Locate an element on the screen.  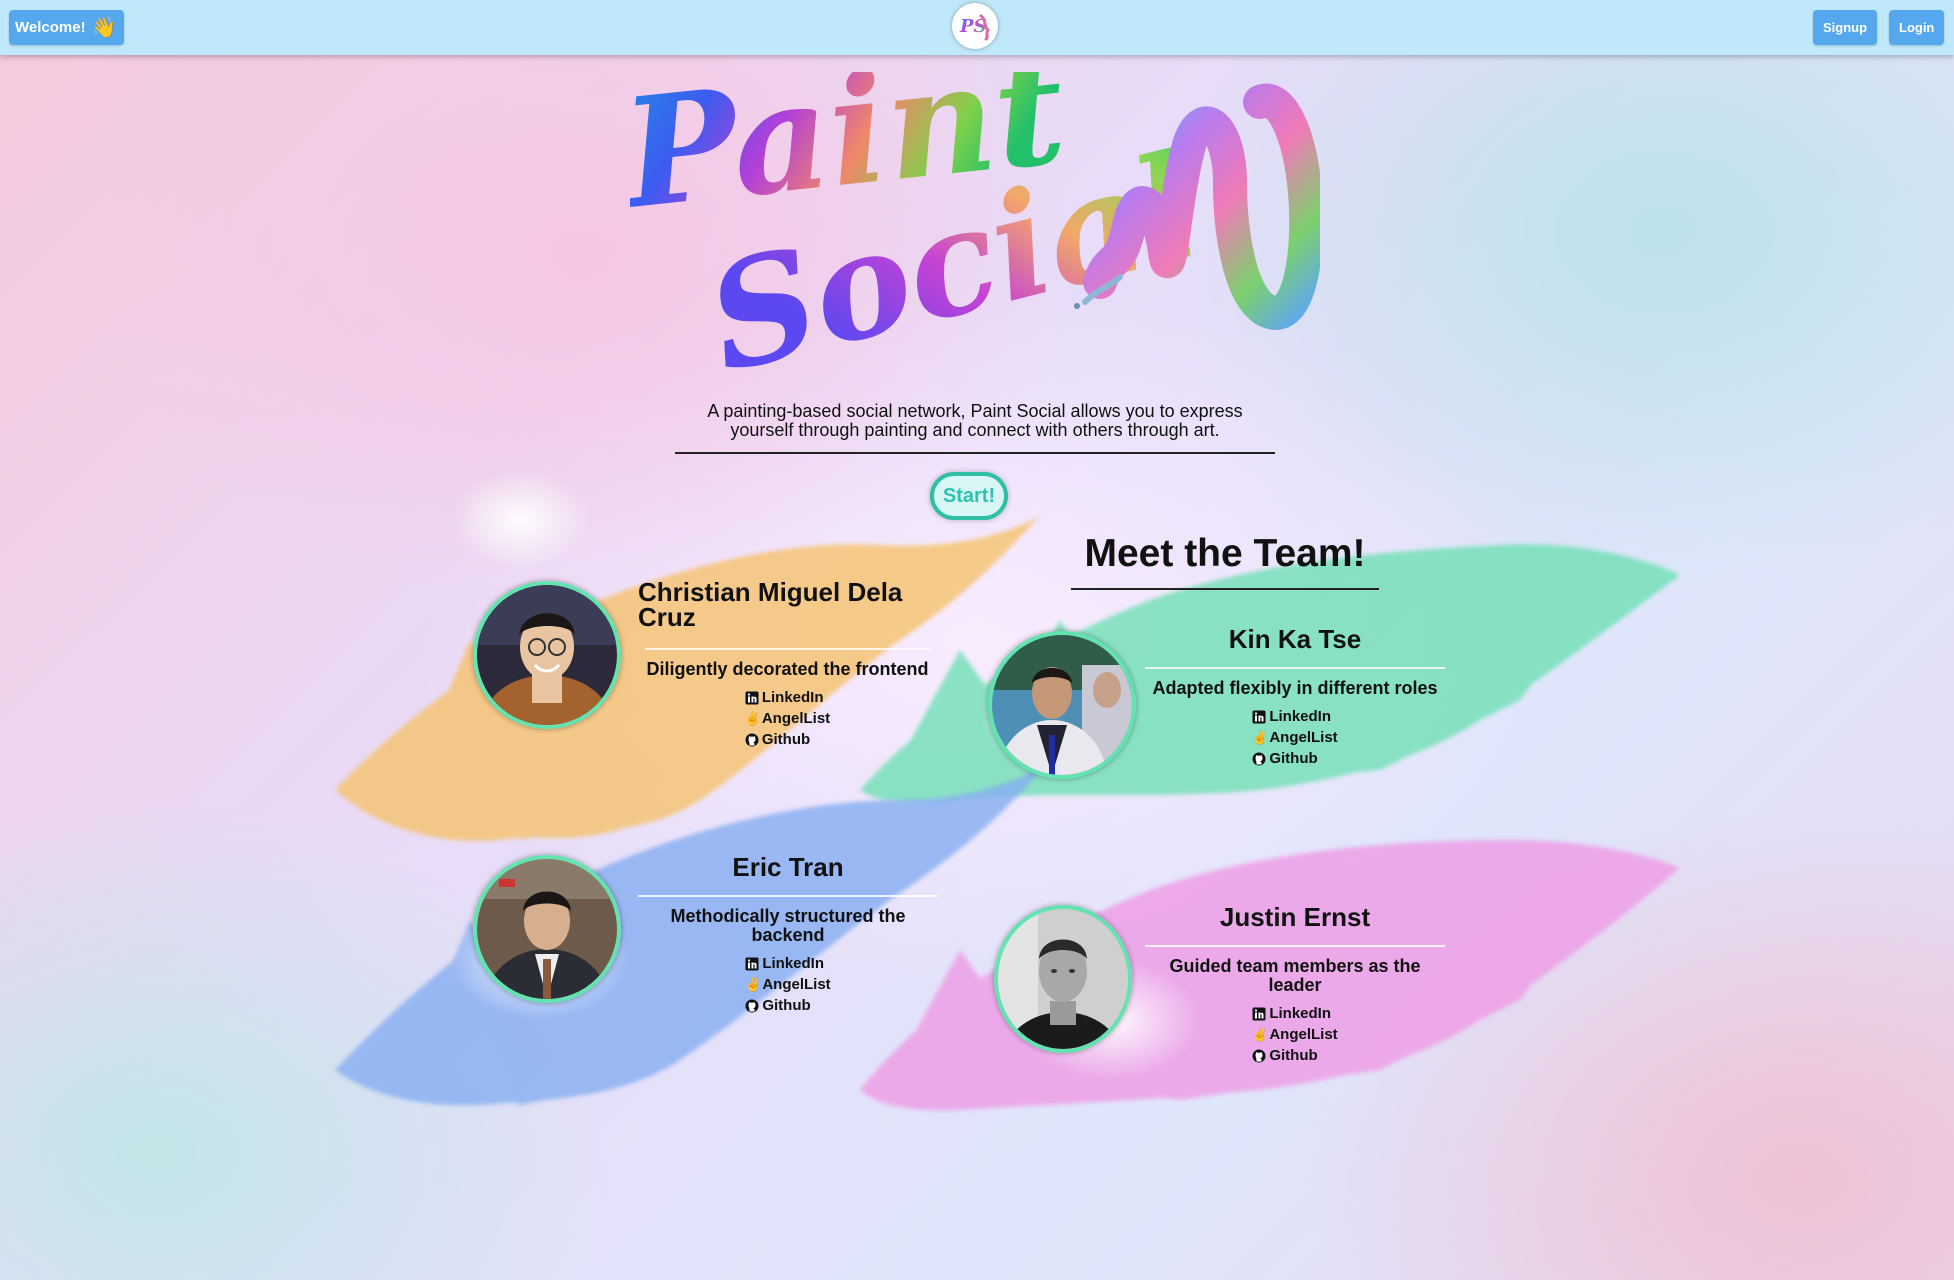
paint-social-logo-icon: PS is located at coordinates (975, 27).